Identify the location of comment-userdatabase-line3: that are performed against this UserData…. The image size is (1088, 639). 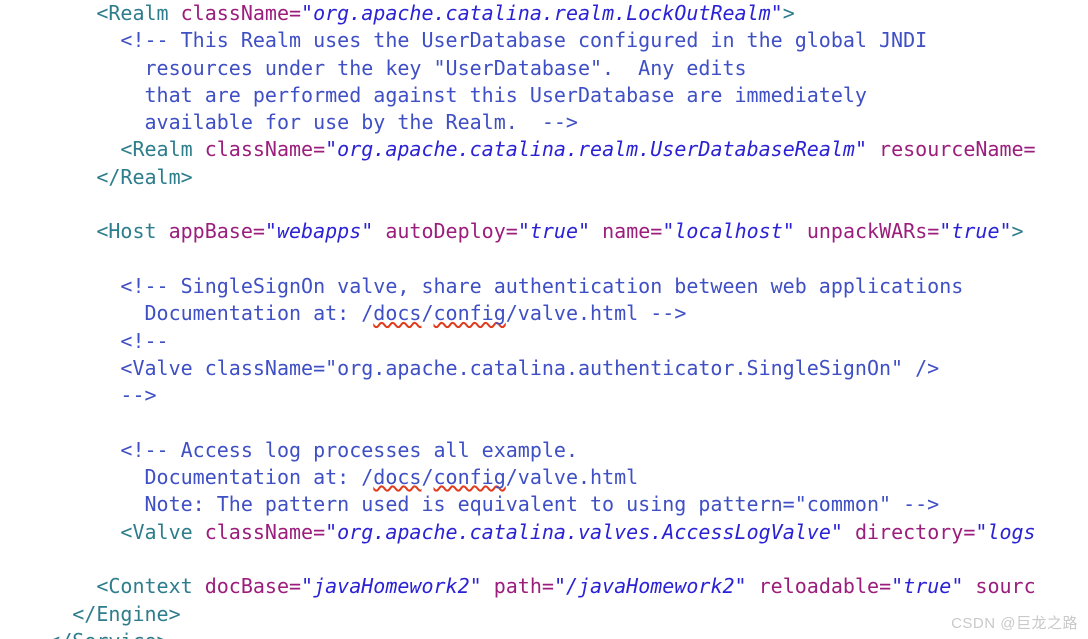
(506, 95).